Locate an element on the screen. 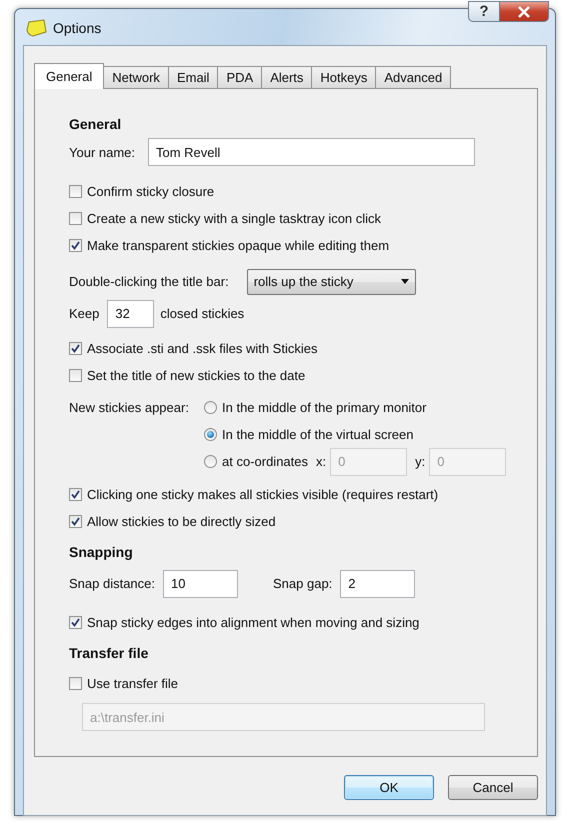 The width and height of the screenshot is (564, 821). field-label: Snap gap: is located at coordinates (302, 583).